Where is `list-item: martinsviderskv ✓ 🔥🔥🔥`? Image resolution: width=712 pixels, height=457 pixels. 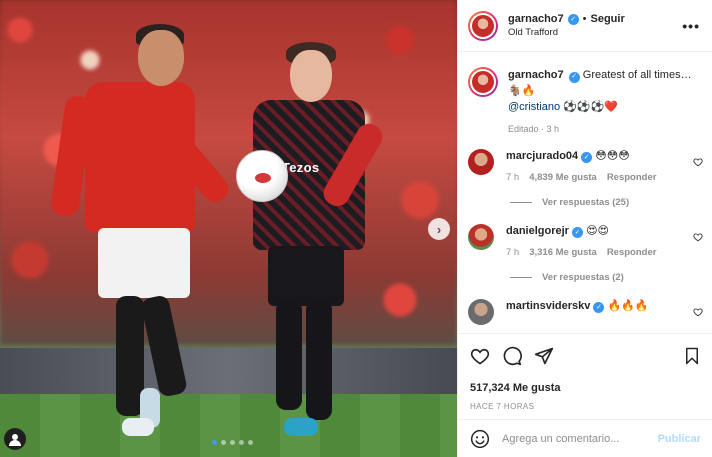
list-item: martinsviderskv ✓ 🔥🔥🔥 is located at coordinates (585, 312).